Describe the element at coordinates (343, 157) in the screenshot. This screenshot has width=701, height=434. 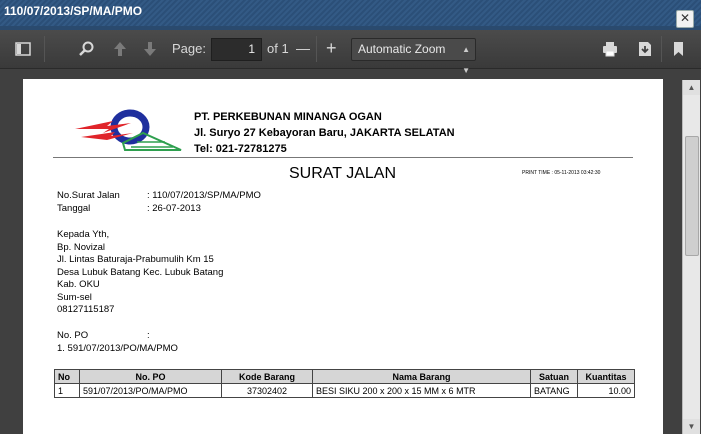
I see `header-divider` at that location.